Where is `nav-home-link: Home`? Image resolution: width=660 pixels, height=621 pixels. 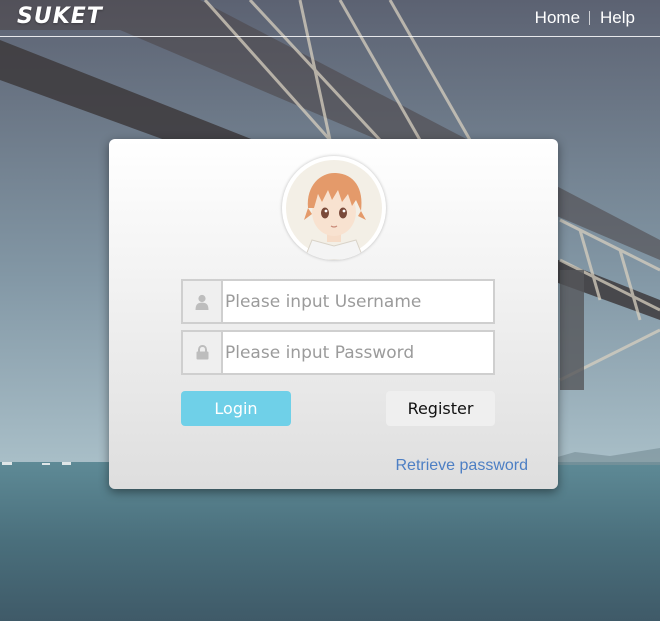 nav-home-link: Home is located at coordinates (557, 18).